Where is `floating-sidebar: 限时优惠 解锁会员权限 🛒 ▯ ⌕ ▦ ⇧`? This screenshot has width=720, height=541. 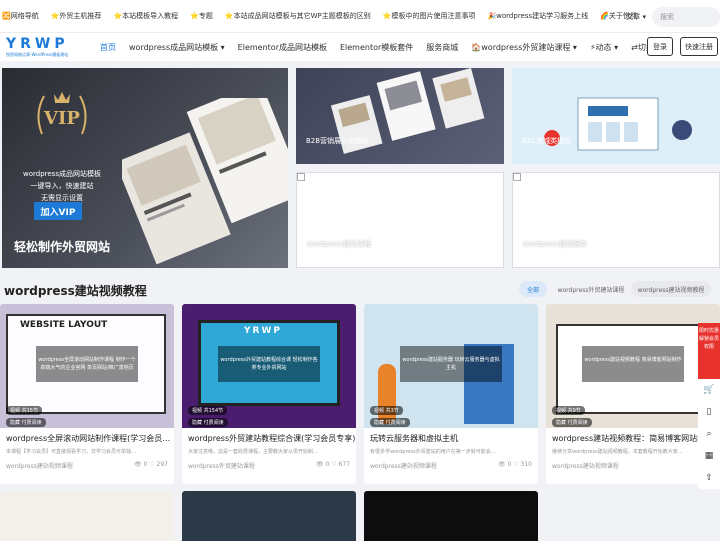 floating-sidebar: 限时优惠 解锁会员权限 🛒 ▯ ⌕ ▦ ⇧ is located at coordinates (709, 406).